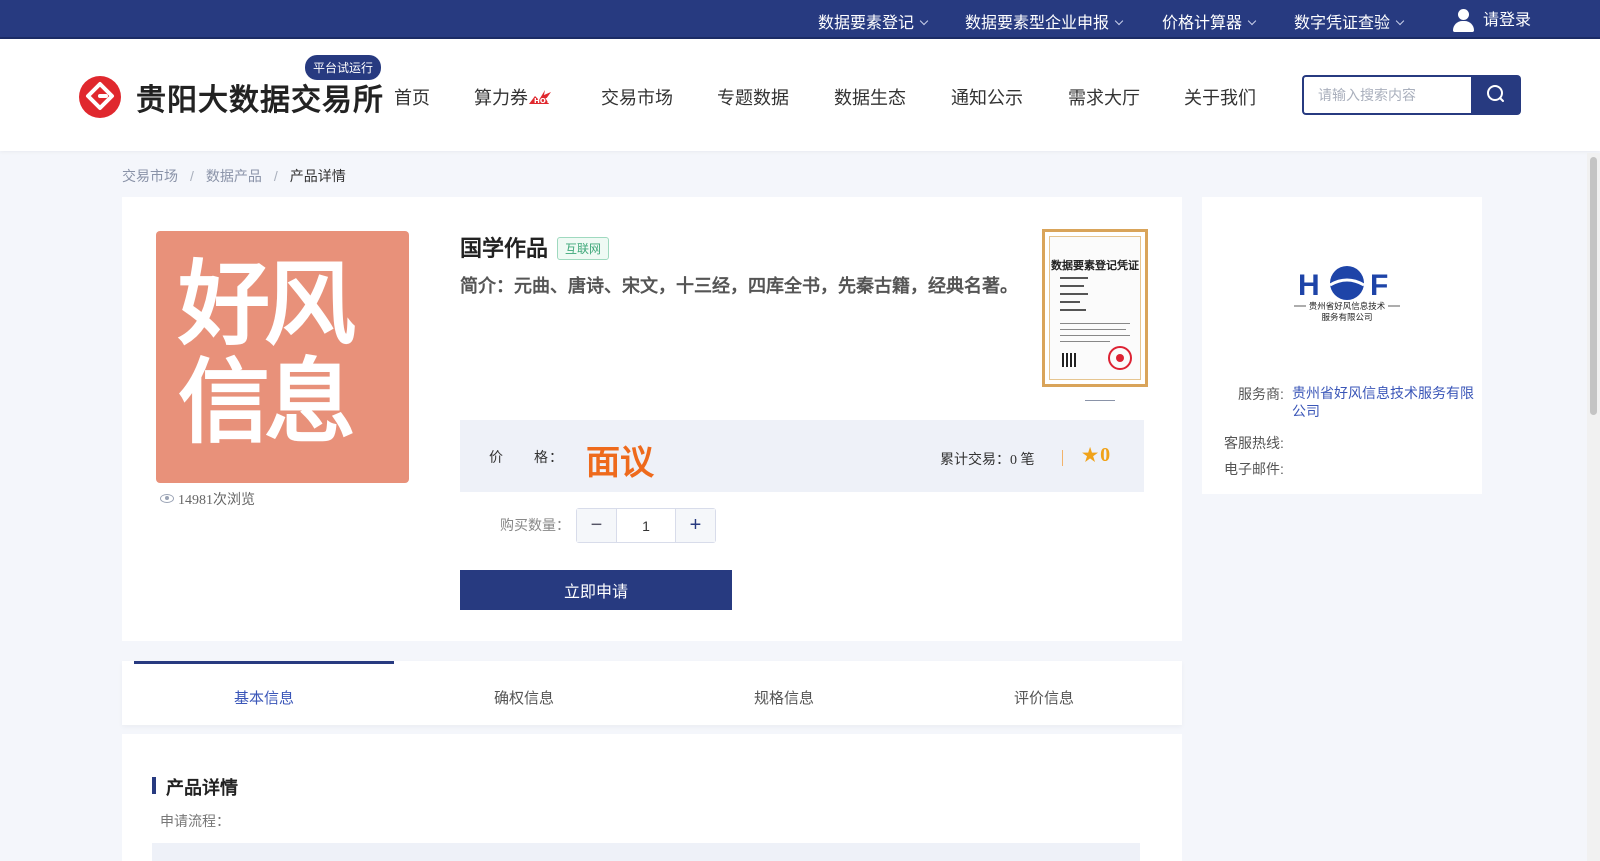 Image resolution: width=1600 pixels, height=861 pixels. What do you see at coordinates (1347, 294) in the screenshot?
I see `provider-logo: H F 贵州省好风信息技术 服务有限公司` at bounding box center [1347, 294].